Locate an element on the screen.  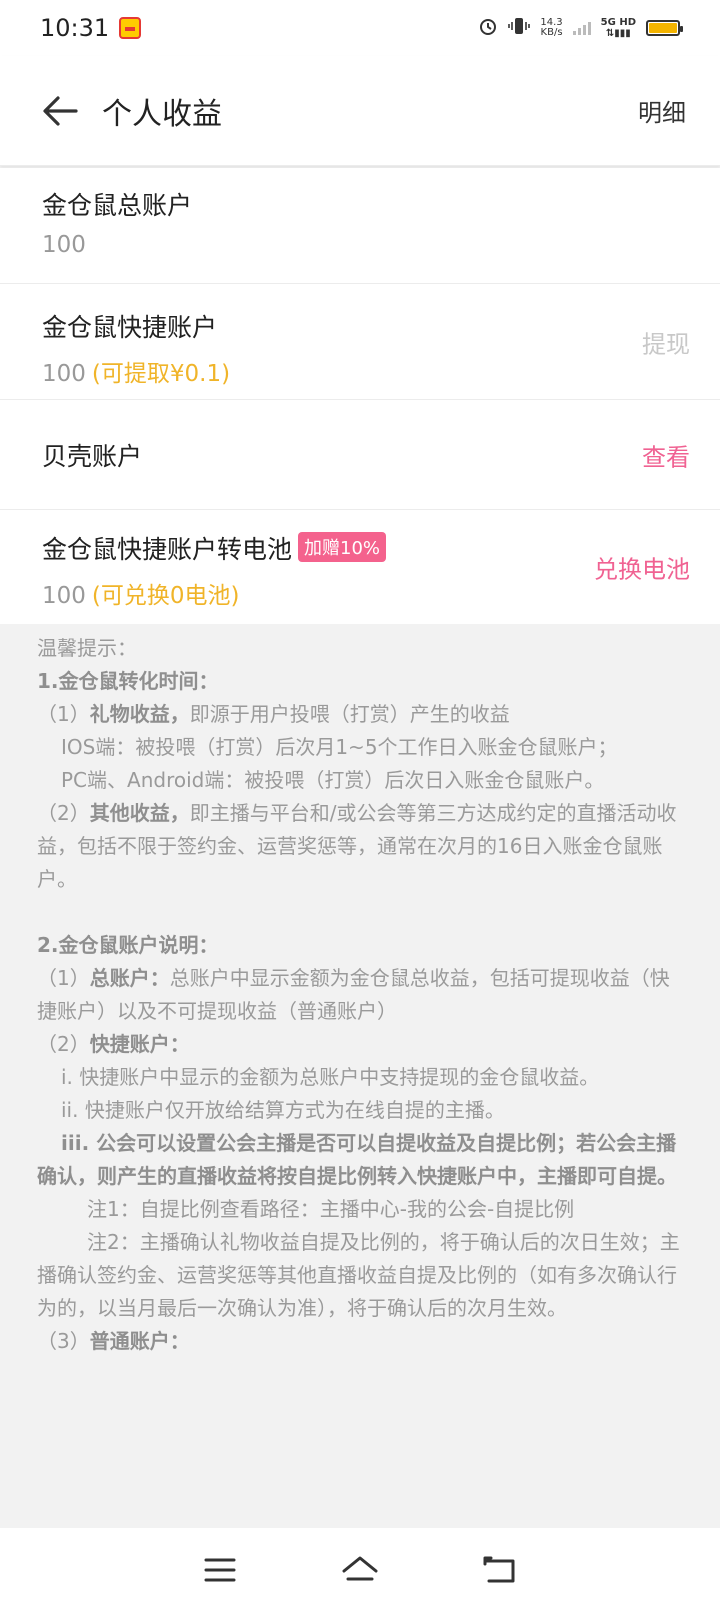
tips-paragraph: （3）普通账户： is located at coordinates (113, 1341).